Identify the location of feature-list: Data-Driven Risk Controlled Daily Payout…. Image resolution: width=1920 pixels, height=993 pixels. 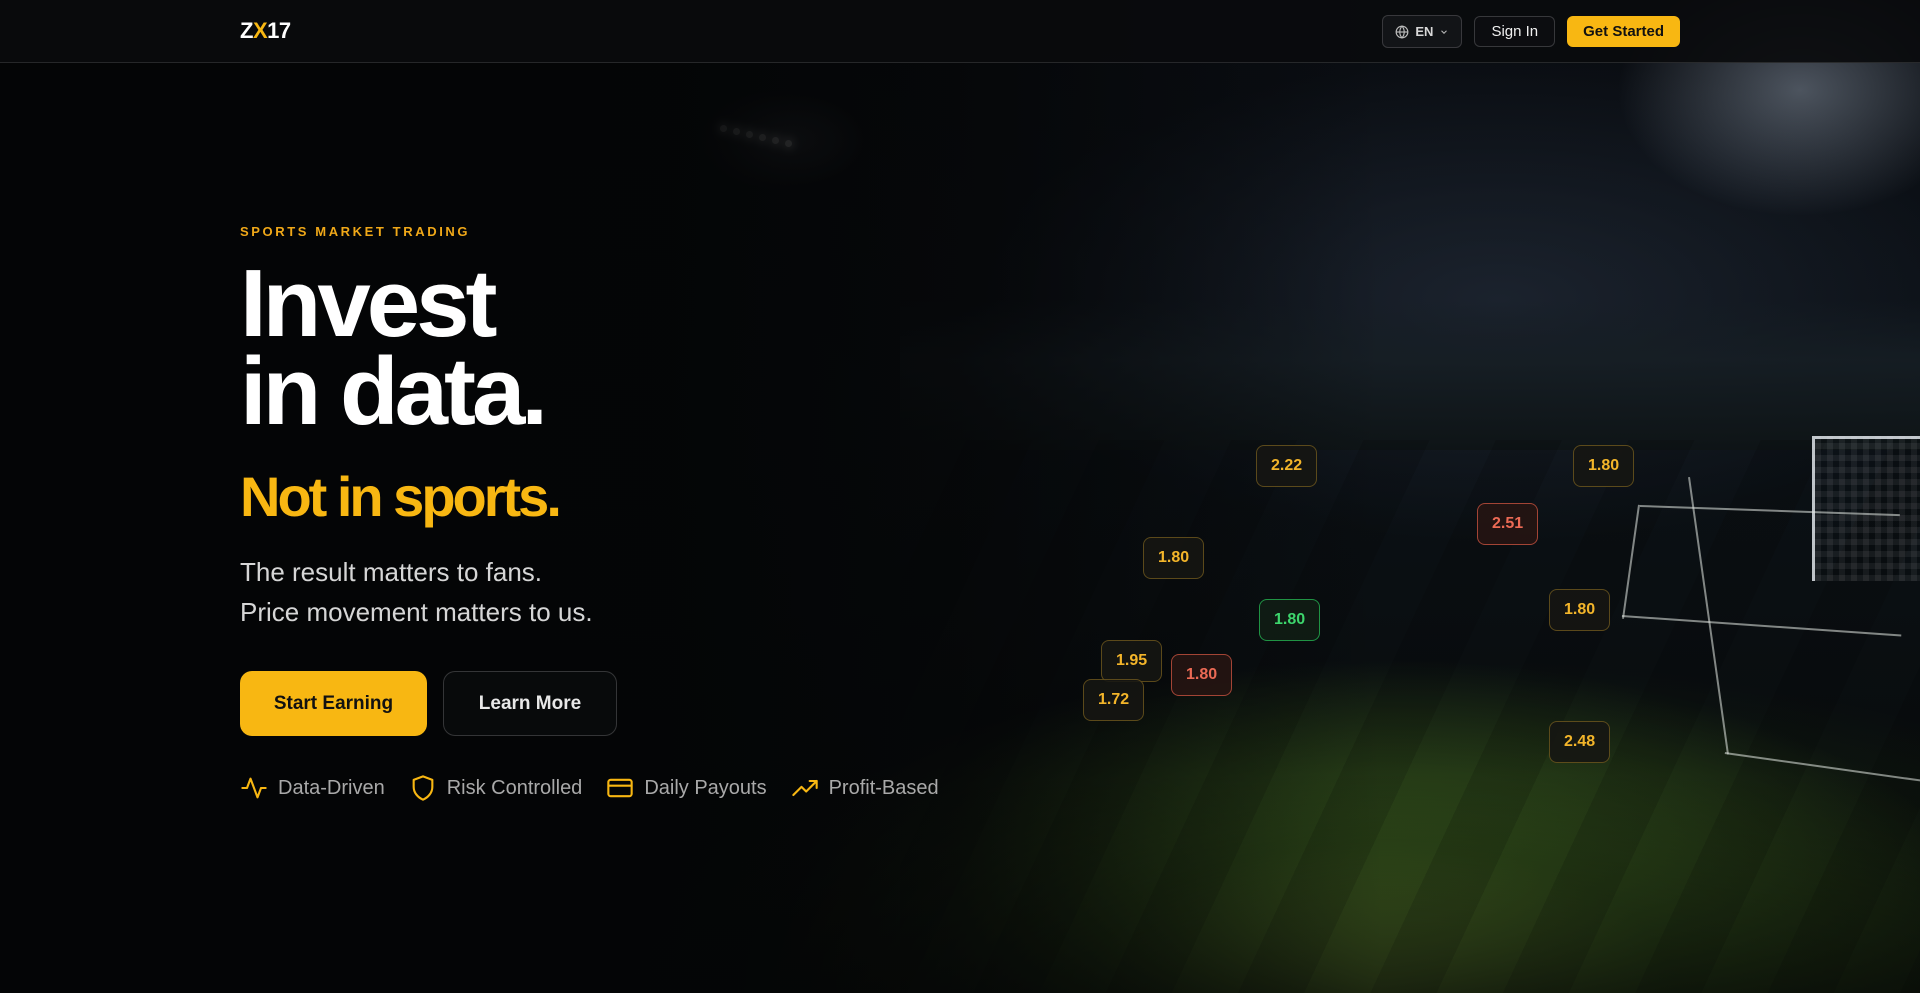
(589, 788).